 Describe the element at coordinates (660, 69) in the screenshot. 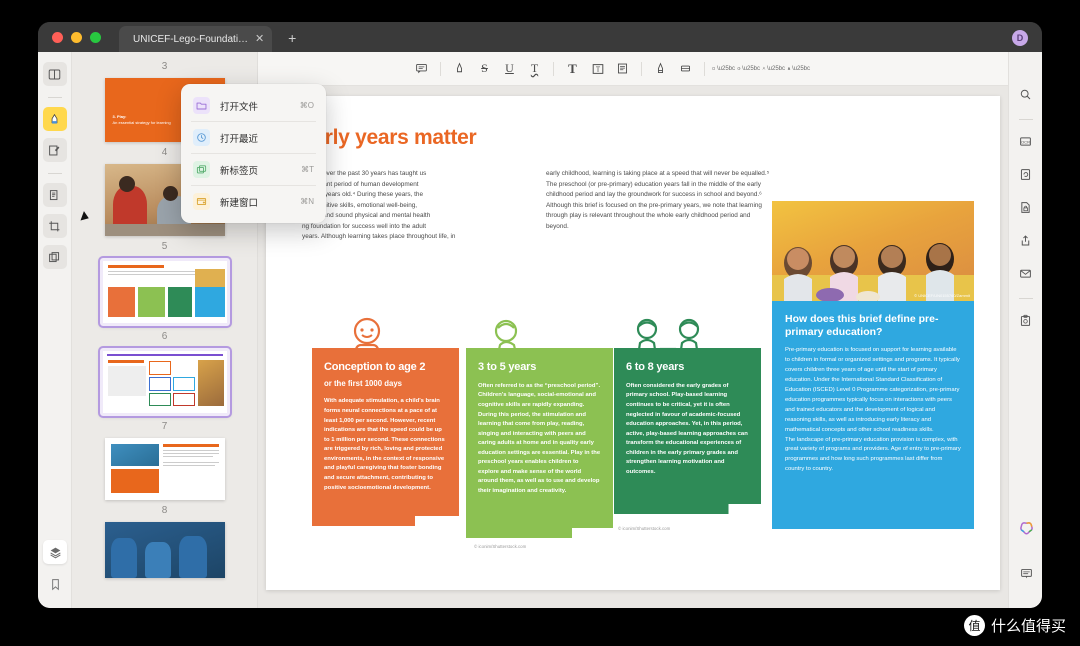

I see `pen-icon` at that location.